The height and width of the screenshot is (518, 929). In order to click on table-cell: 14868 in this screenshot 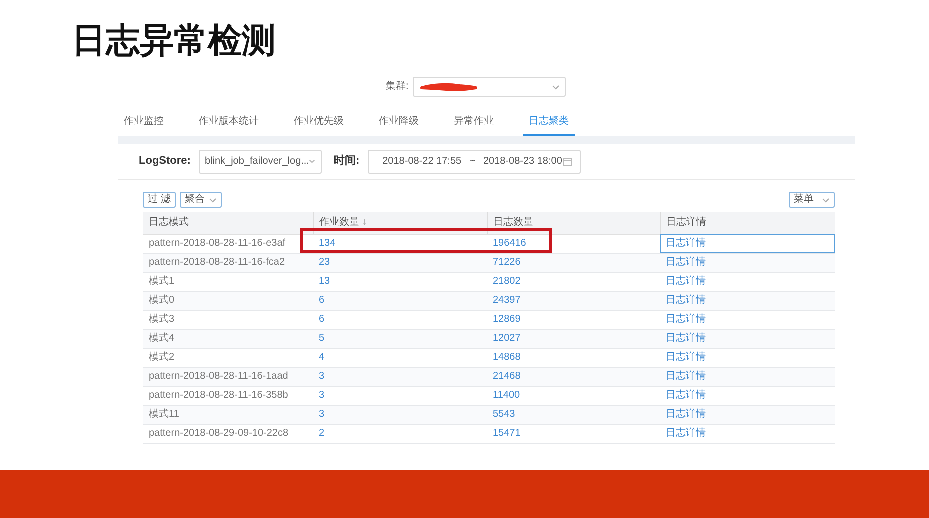, I will do `click(573, 357)`.